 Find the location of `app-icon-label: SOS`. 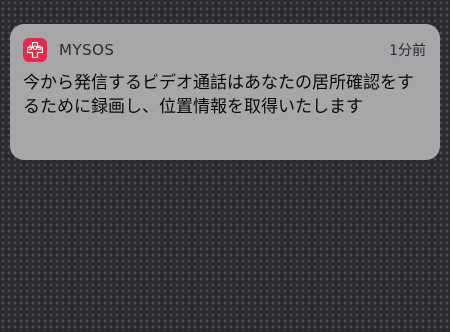

app-icon-label: SOS is located at coordinates (35, 48).